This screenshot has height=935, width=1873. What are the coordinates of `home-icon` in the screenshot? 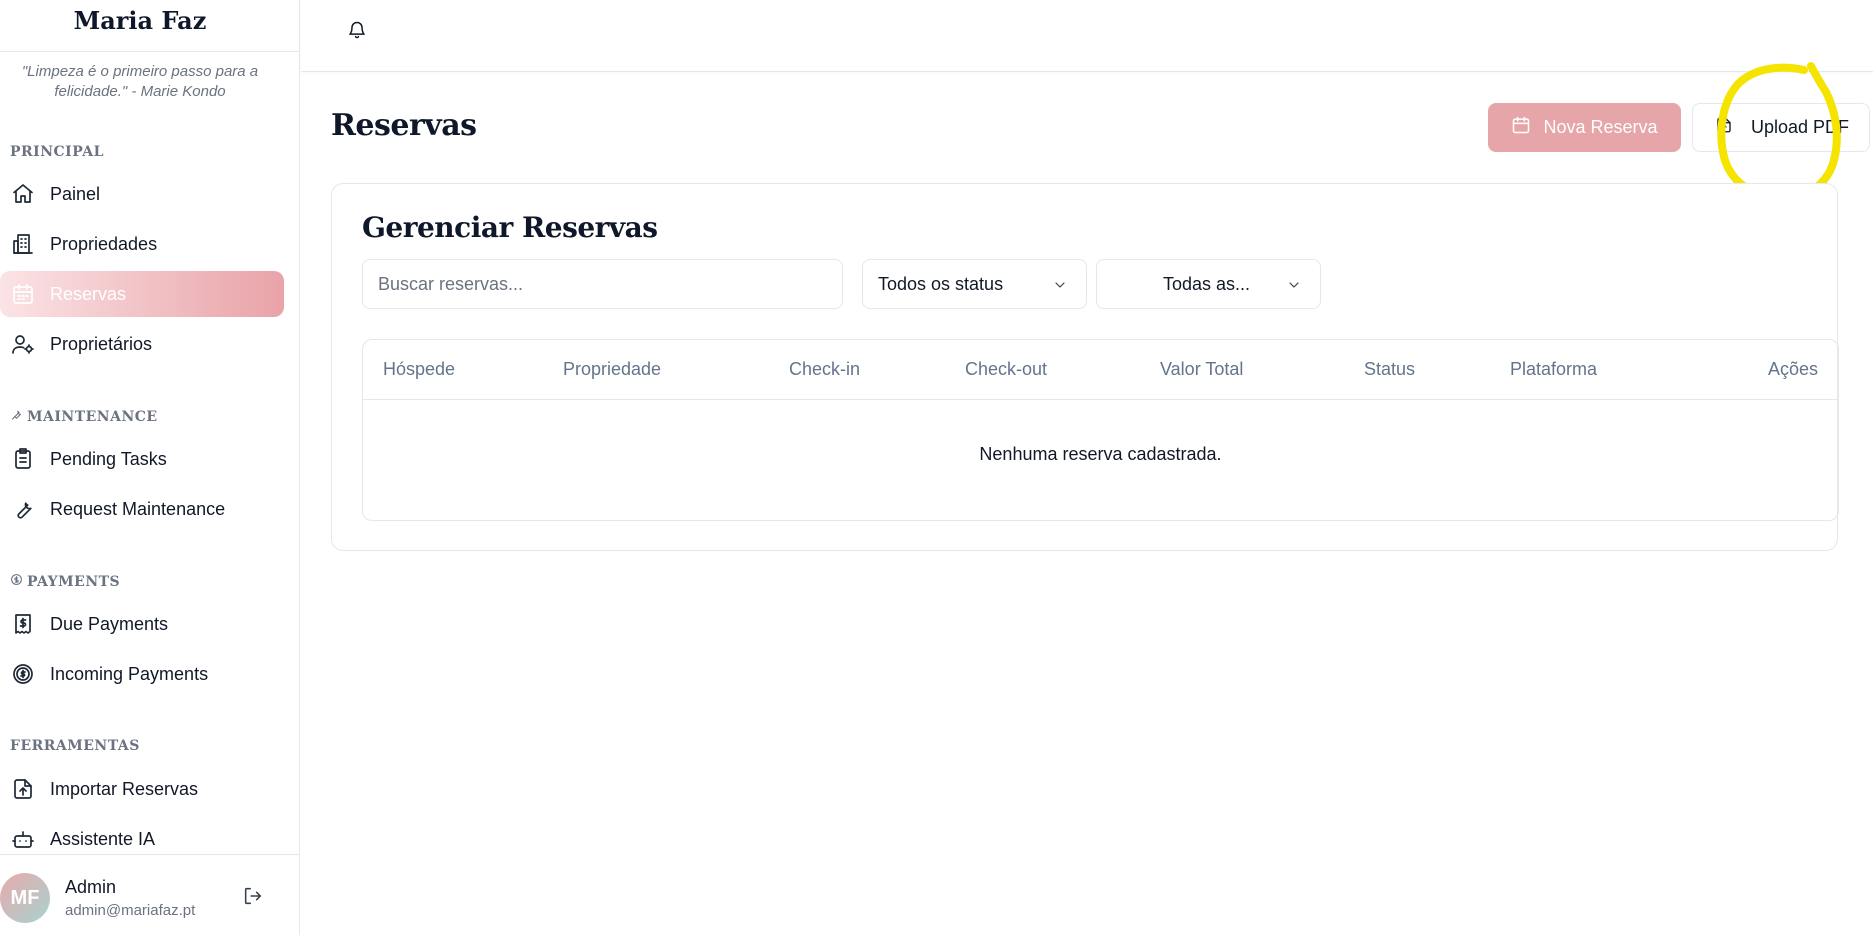 It's located at (23, 194).